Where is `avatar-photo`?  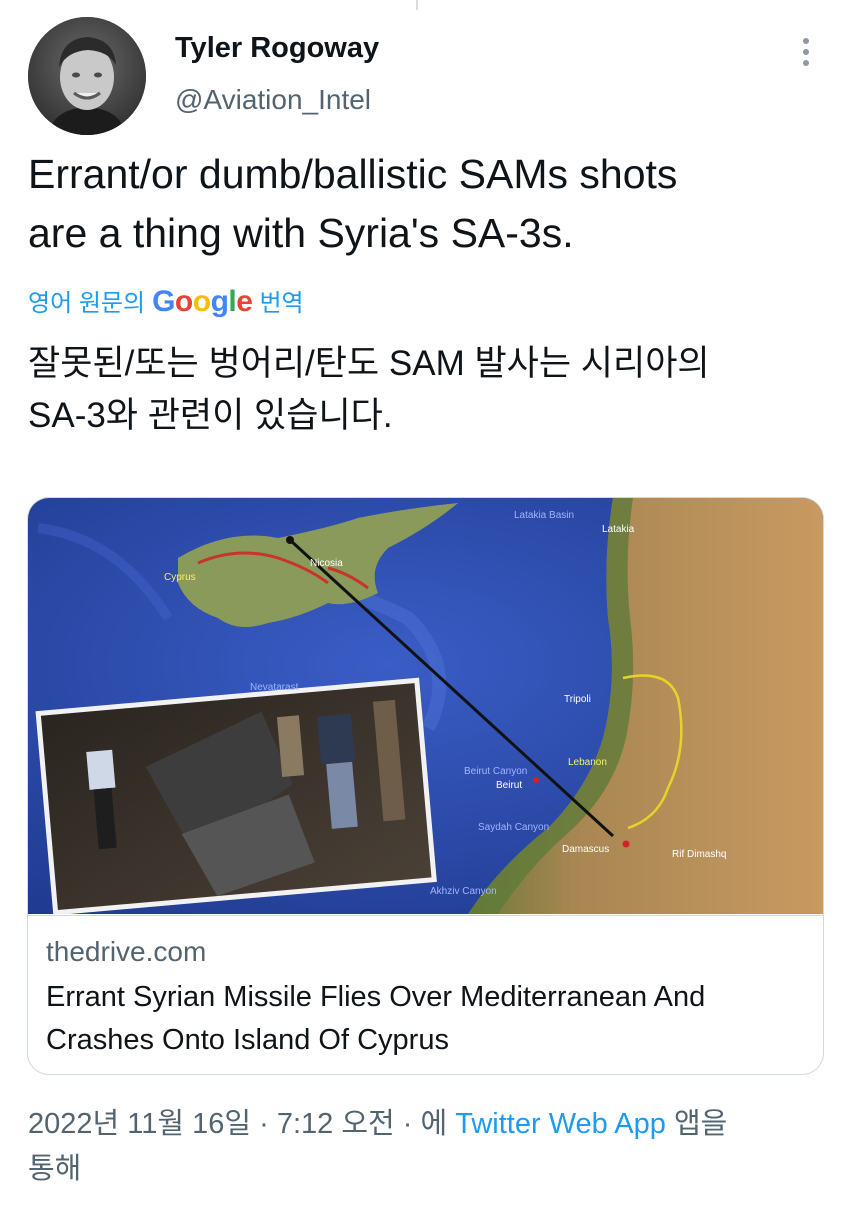
avatar-photo is located at coordinates (87, 76).